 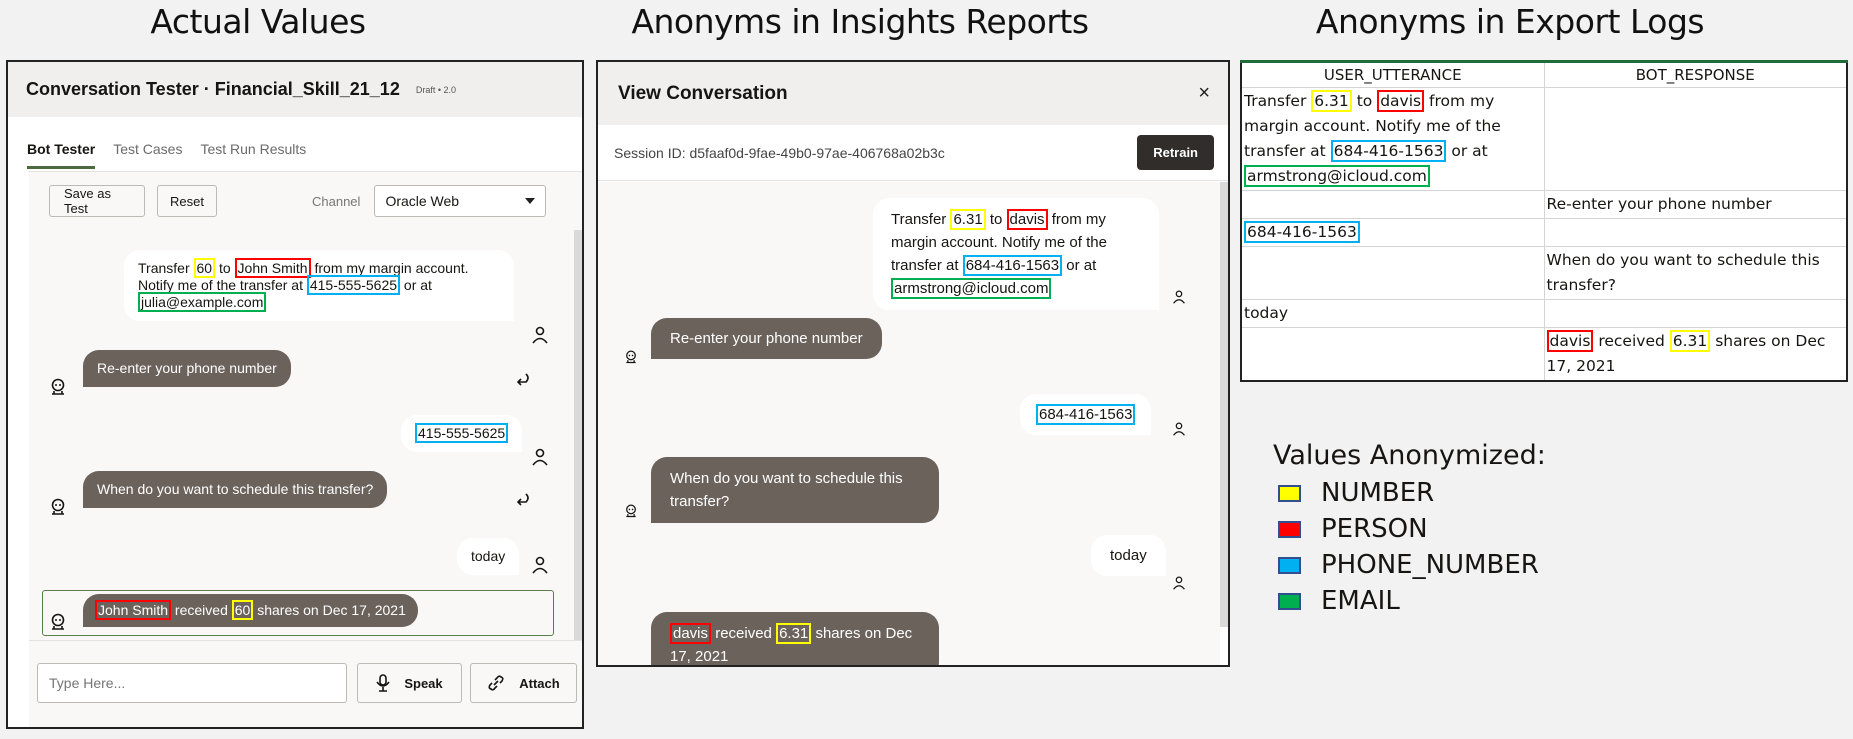 I want to click on microphone-icon, so click(x=383, y=683).